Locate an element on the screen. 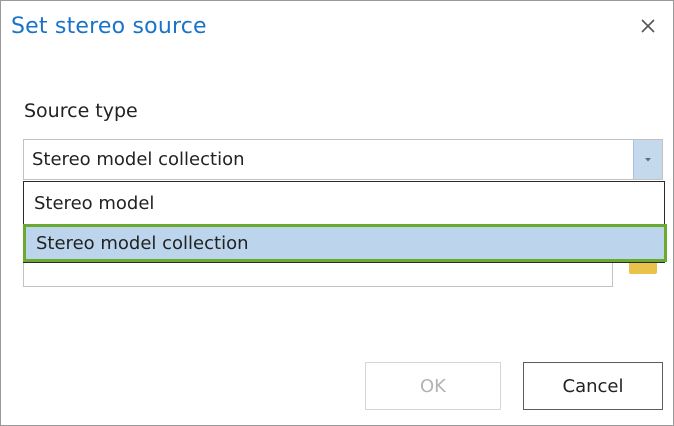 The width and height of the screenshot is (674, 426). dialog-title: Set stereo source is located at coordinates (109, 26).